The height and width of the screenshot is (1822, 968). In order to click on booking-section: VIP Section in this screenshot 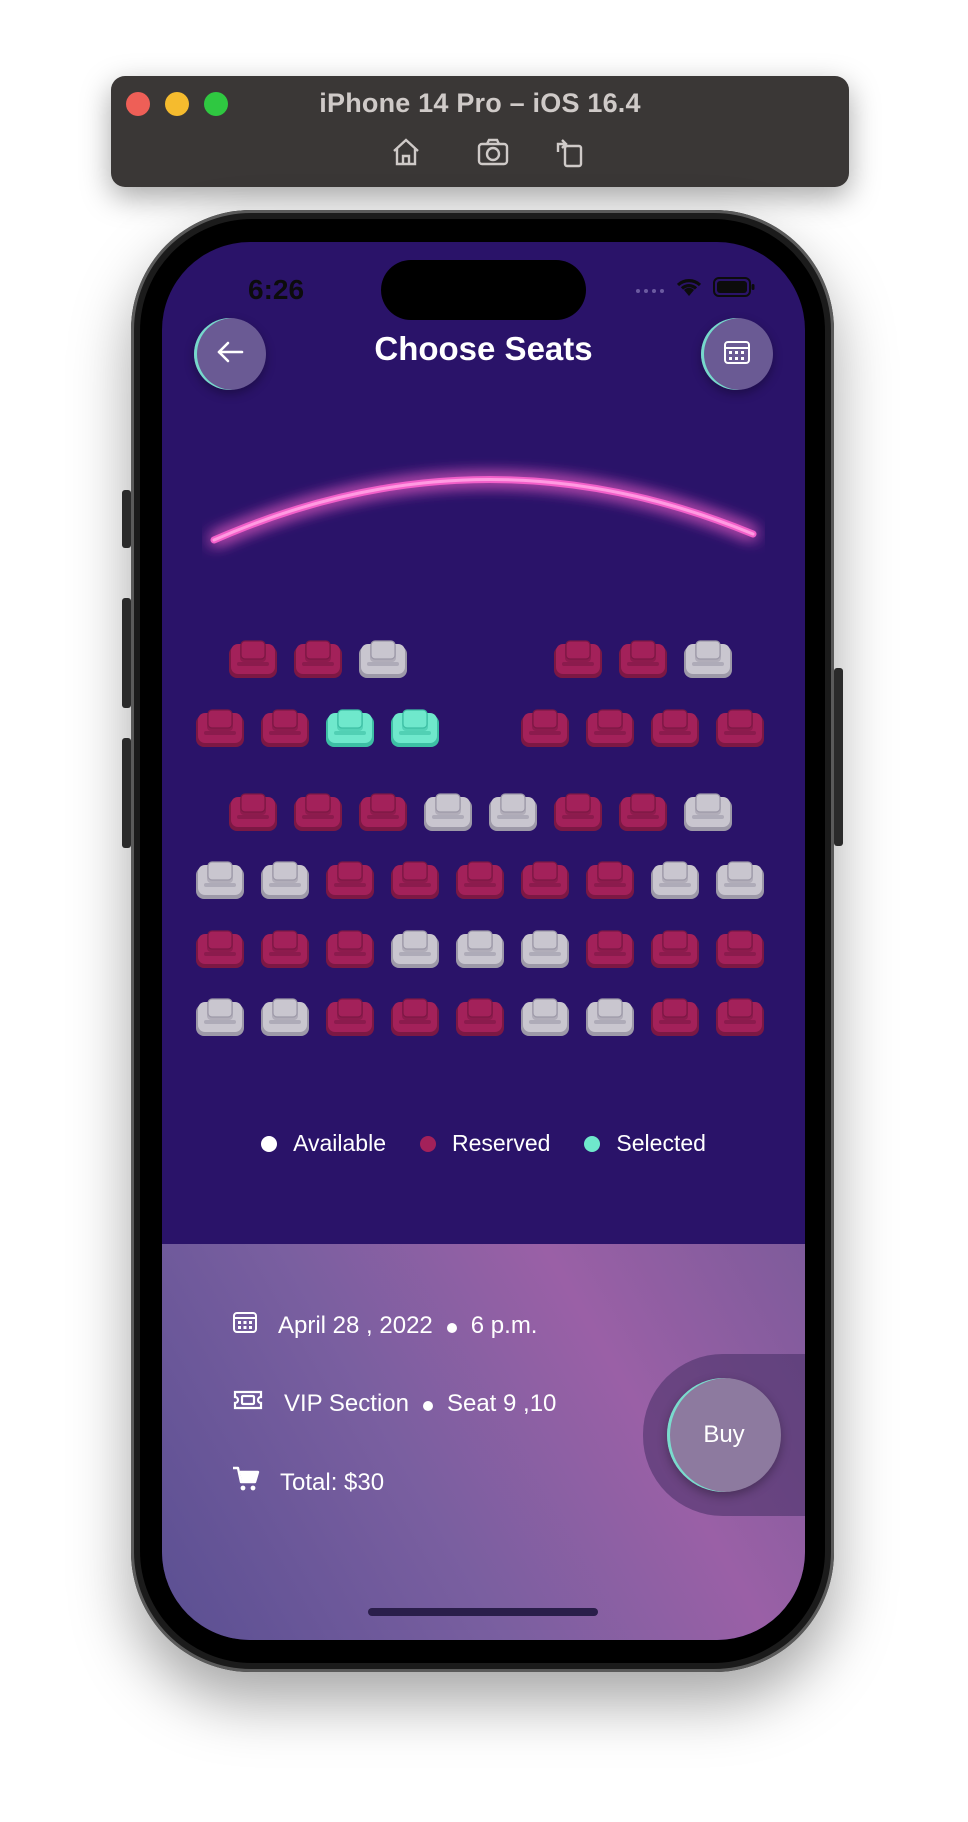, I will do `click(346, 1403)`.